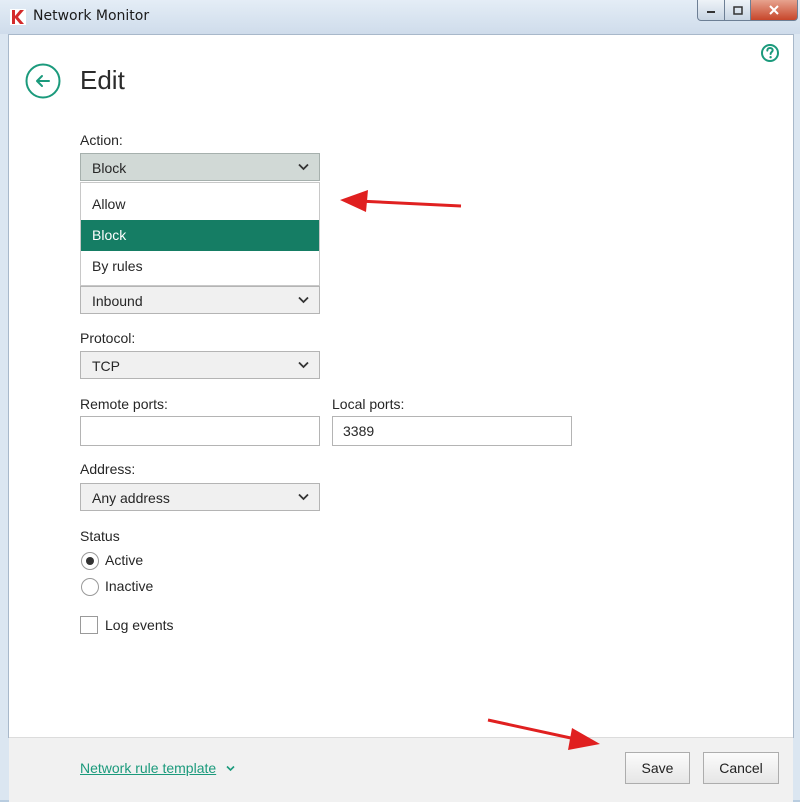 The image size is (800, 802). Describe the element at coordinates (106, 366) in the screenshot. I see `protocol-select-value: TCP` at that location.